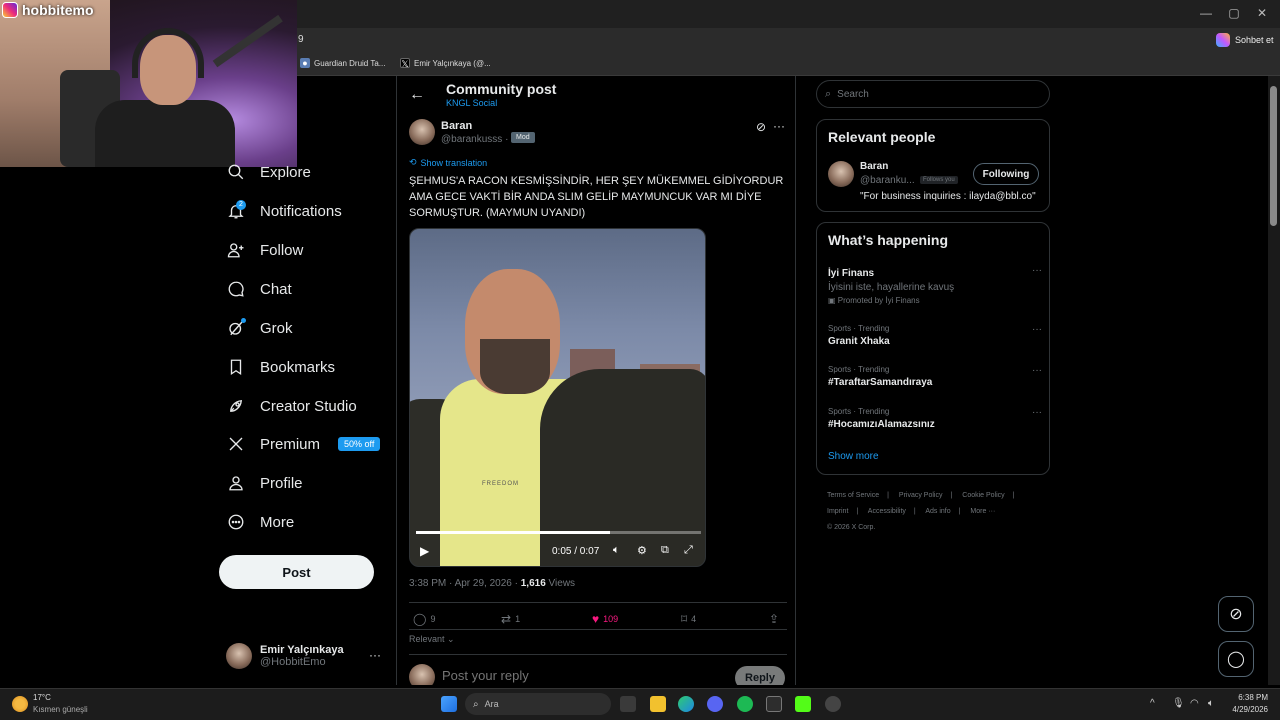 The height and width of the screenshot is (720, 1280). What do you see at coordinates (640, 704) in the screenshot?
I see `windows-taskbar` at bounding box center [640, 704].